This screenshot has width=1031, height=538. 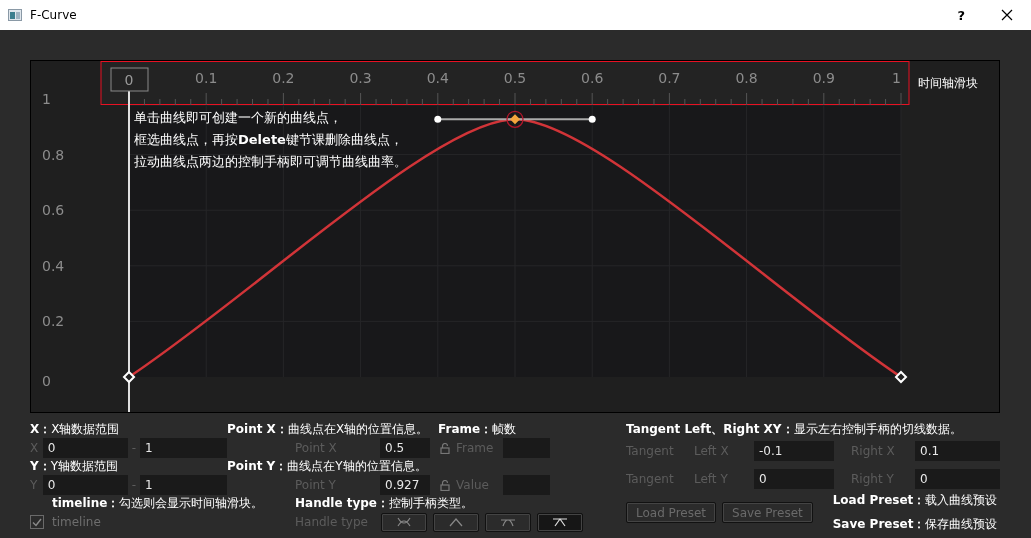 What do you see at coordinates (75, 429) in the screenshot?
I see `help-note: X：X轴数据范围` at bounding box center [75, 429].